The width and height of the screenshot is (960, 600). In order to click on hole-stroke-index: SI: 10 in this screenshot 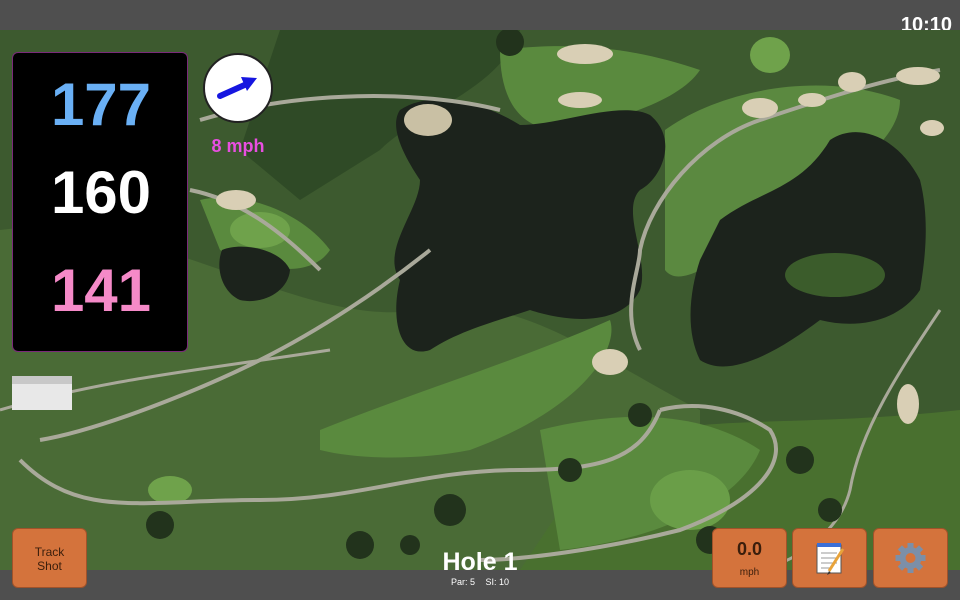, I will do `click(497, 582)`.